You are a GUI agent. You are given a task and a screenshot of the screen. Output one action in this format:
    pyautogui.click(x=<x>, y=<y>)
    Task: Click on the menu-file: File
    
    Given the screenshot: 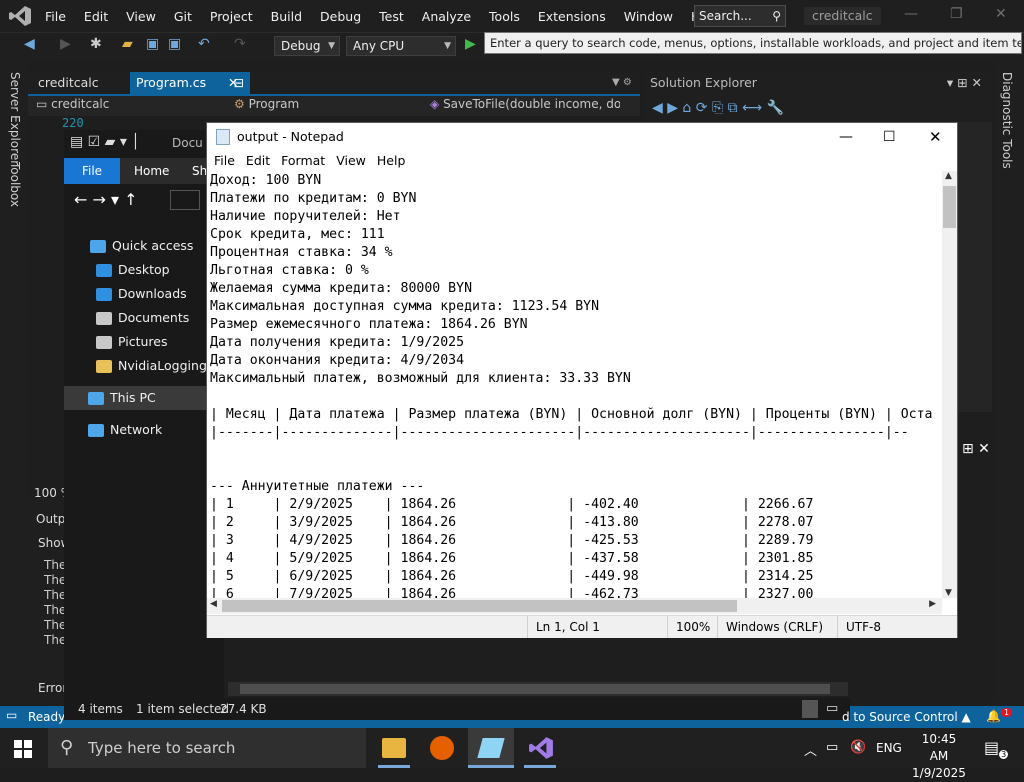 What is the action you would take?
    pyautogui.click(x=55, y=16)
    